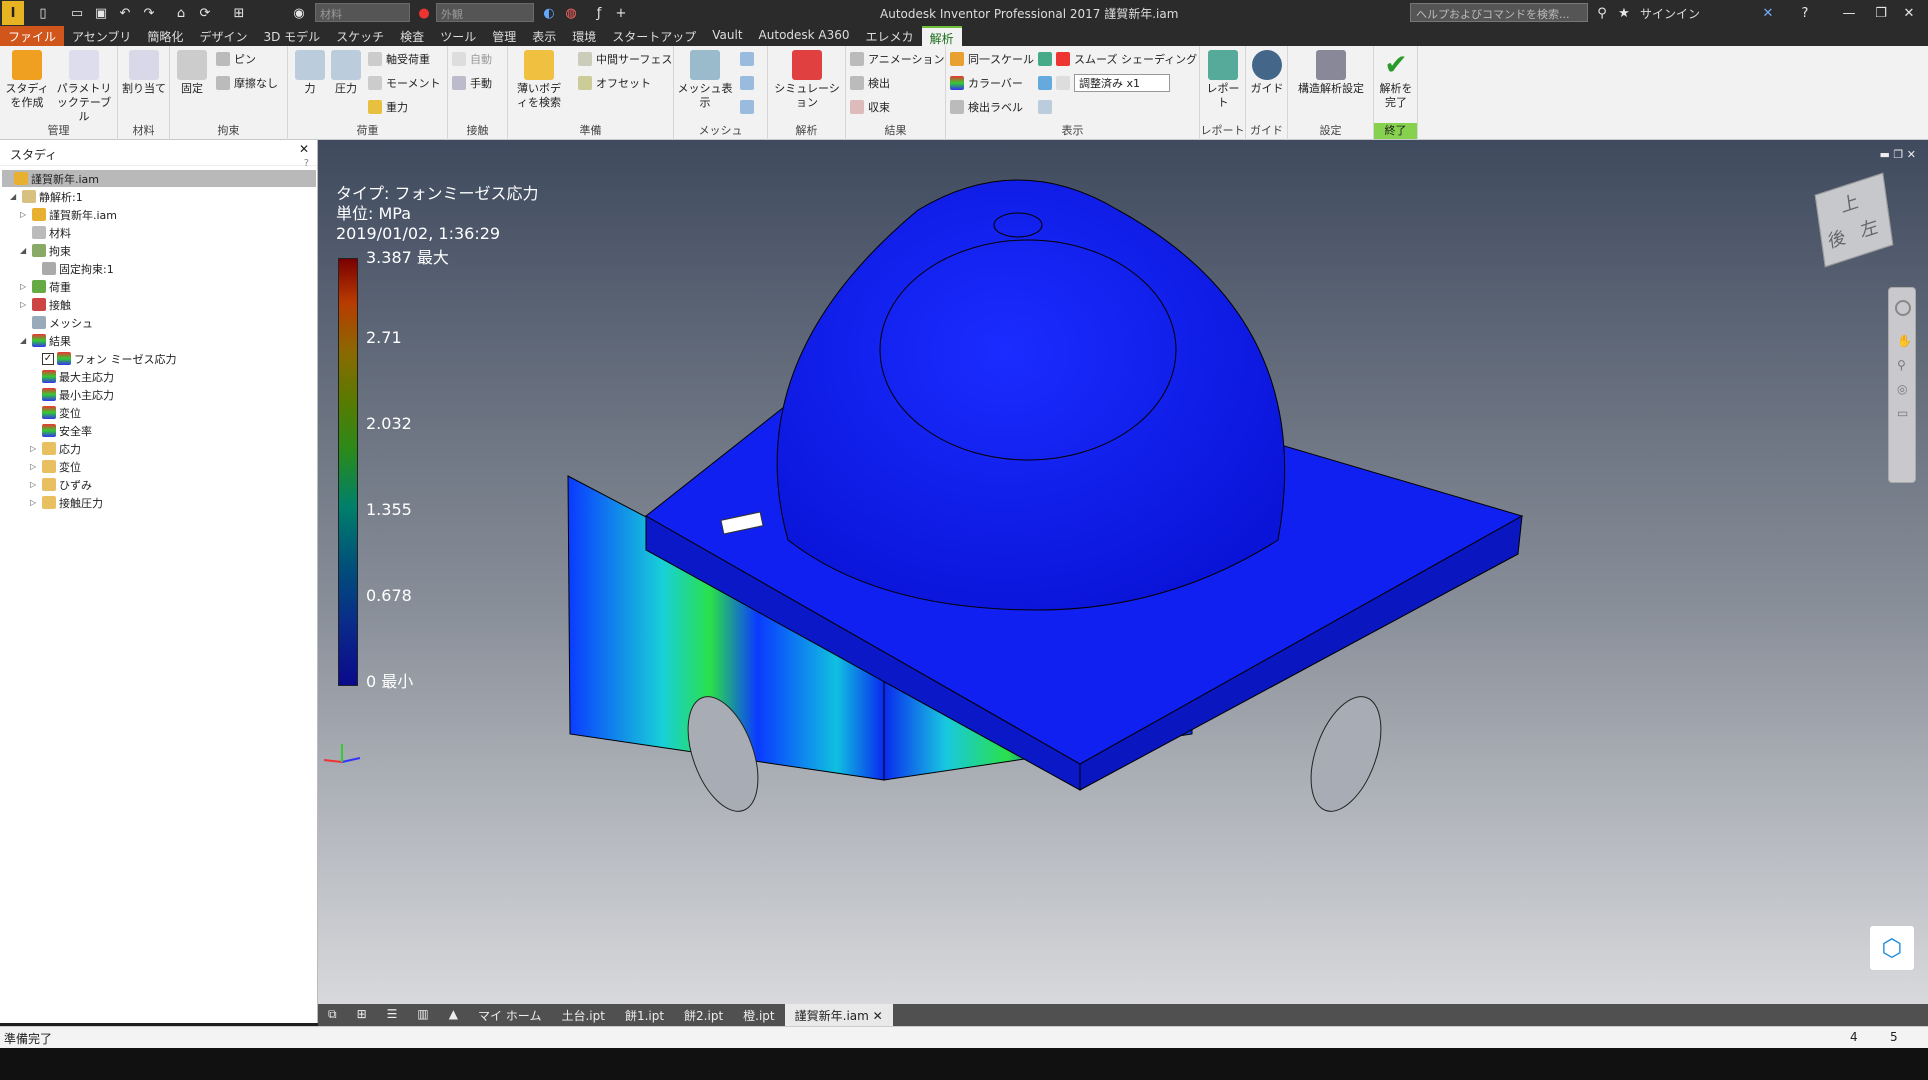 The width and height of the screenshot is (1928, 1080). What do you see at coordinates (472, 59) in the screenshot?
I see `auto-contact-button: 自動` at bounding box center [472, 59].